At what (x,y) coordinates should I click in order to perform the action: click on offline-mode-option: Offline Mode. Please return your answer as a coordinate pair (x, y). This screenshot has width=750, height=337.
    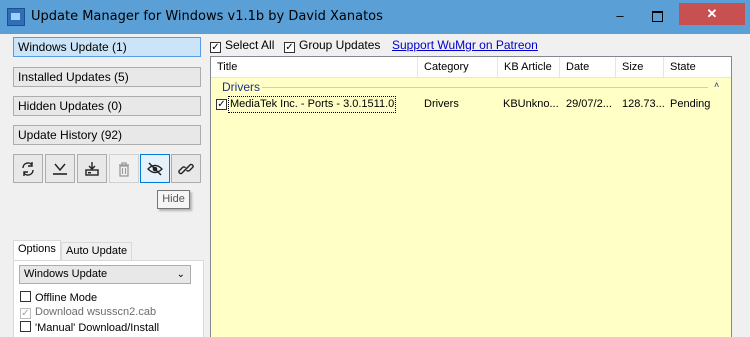
    Looking at the image, I should click on (58, 297).